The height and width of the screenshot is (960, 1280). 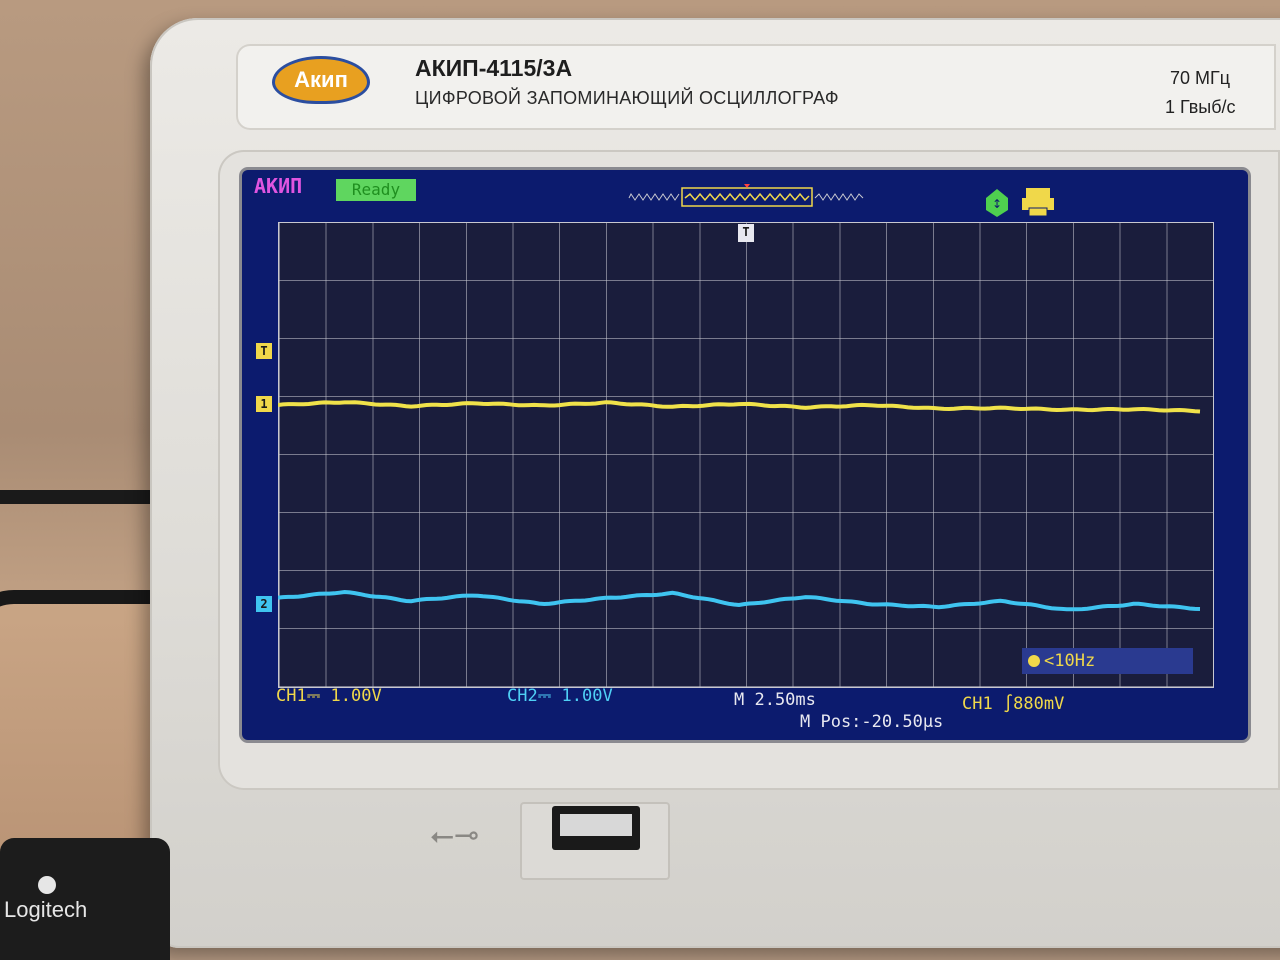 I want to click on usb-status-icon: ↕, so click(x=997, y=203).